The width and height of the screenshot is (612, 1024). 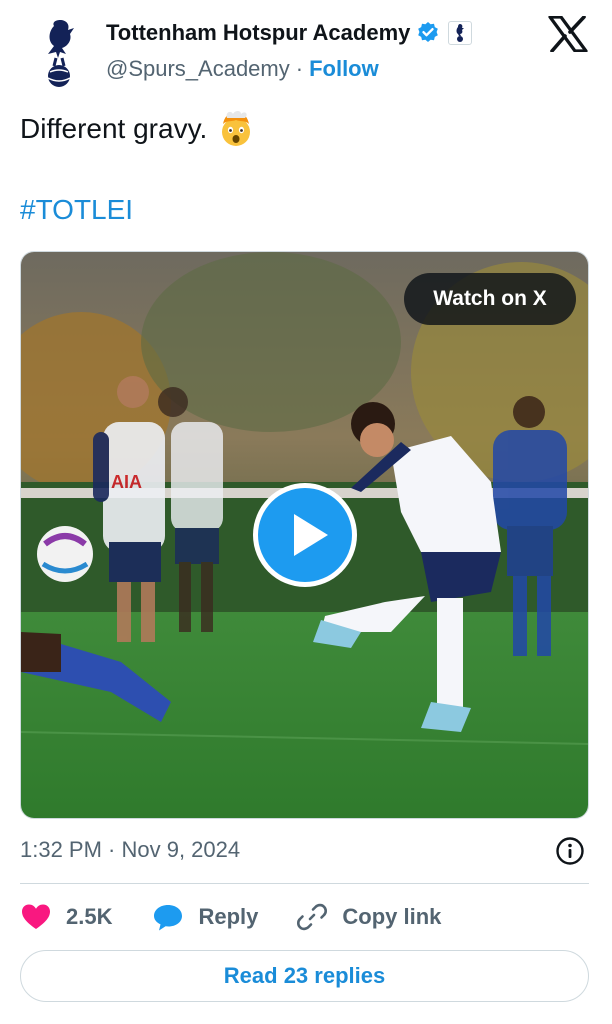 What do you see at coordinates (130, 850) in the screenshot?
I see `timestamp: 1:32 PM · Nov 9, 2024` at bounding box center [130, 850].